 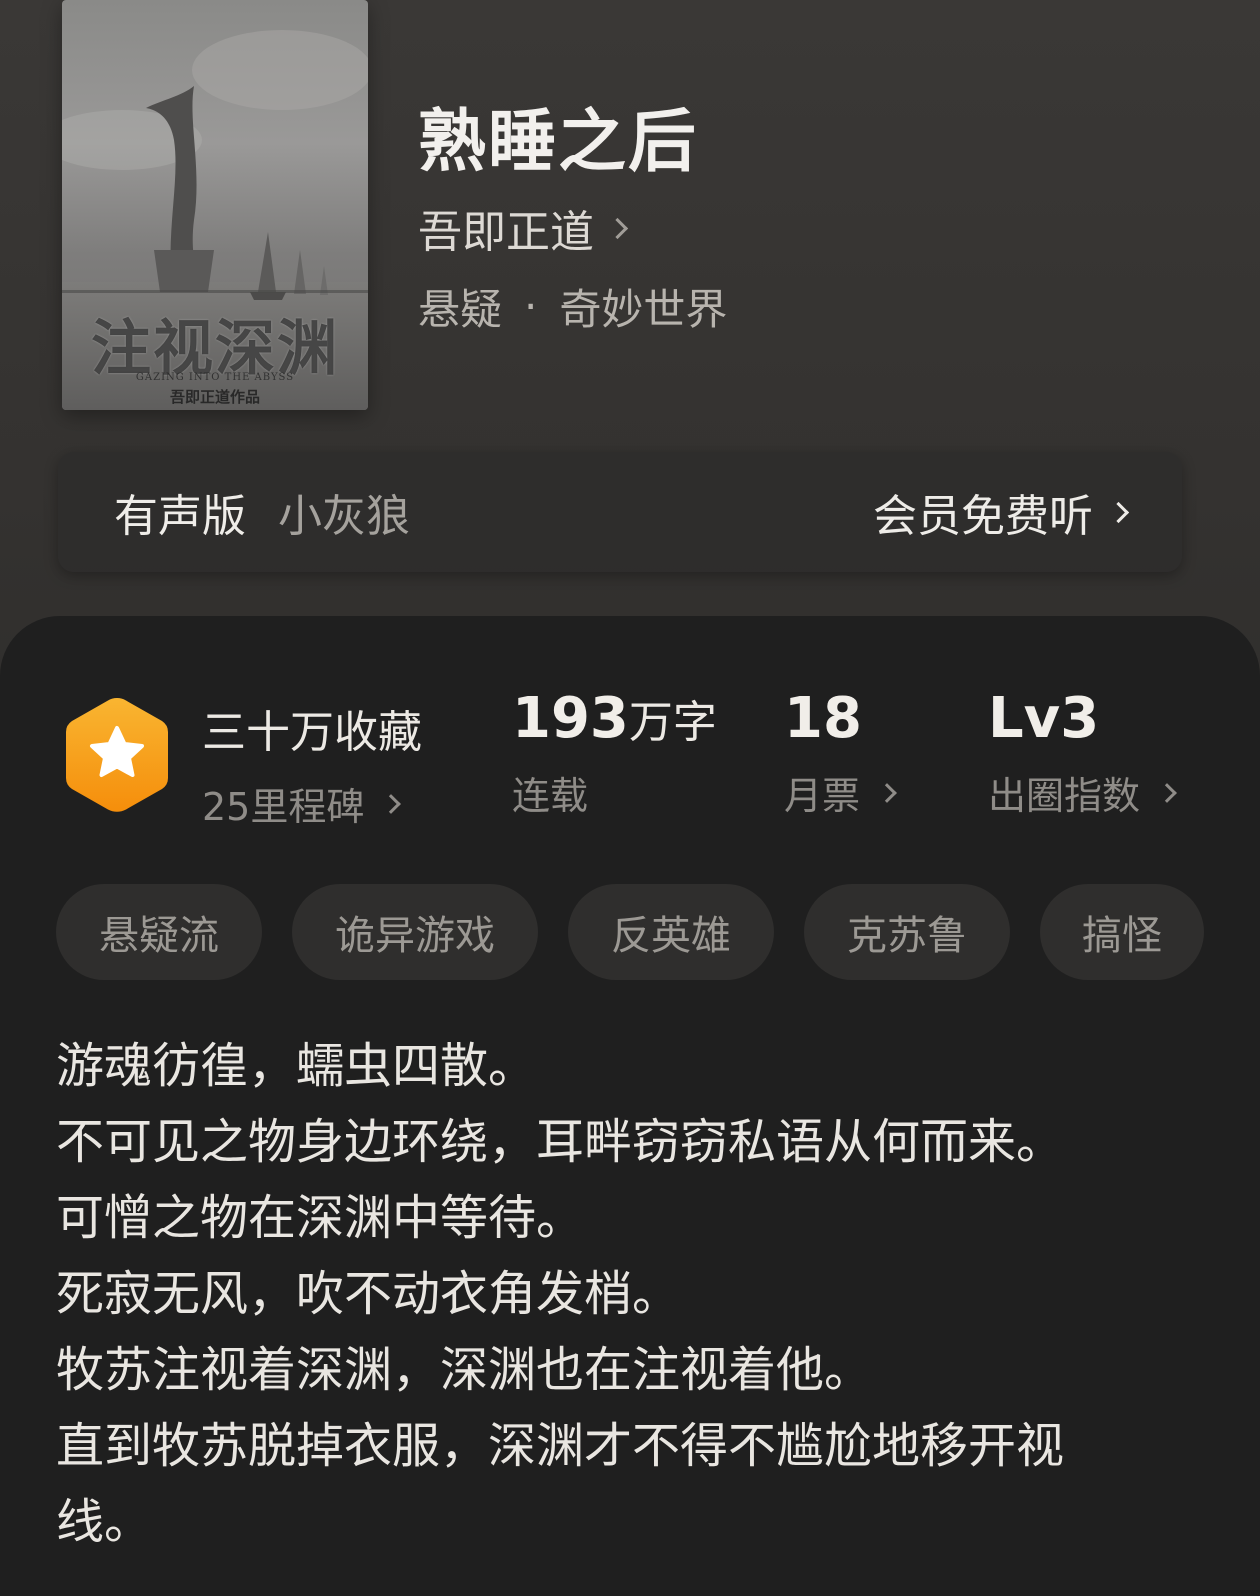 What do you see at coordinates (558, 142) in the screenshot?
I see `book-title: 熟睡之后` at bounding box center [558, 142].